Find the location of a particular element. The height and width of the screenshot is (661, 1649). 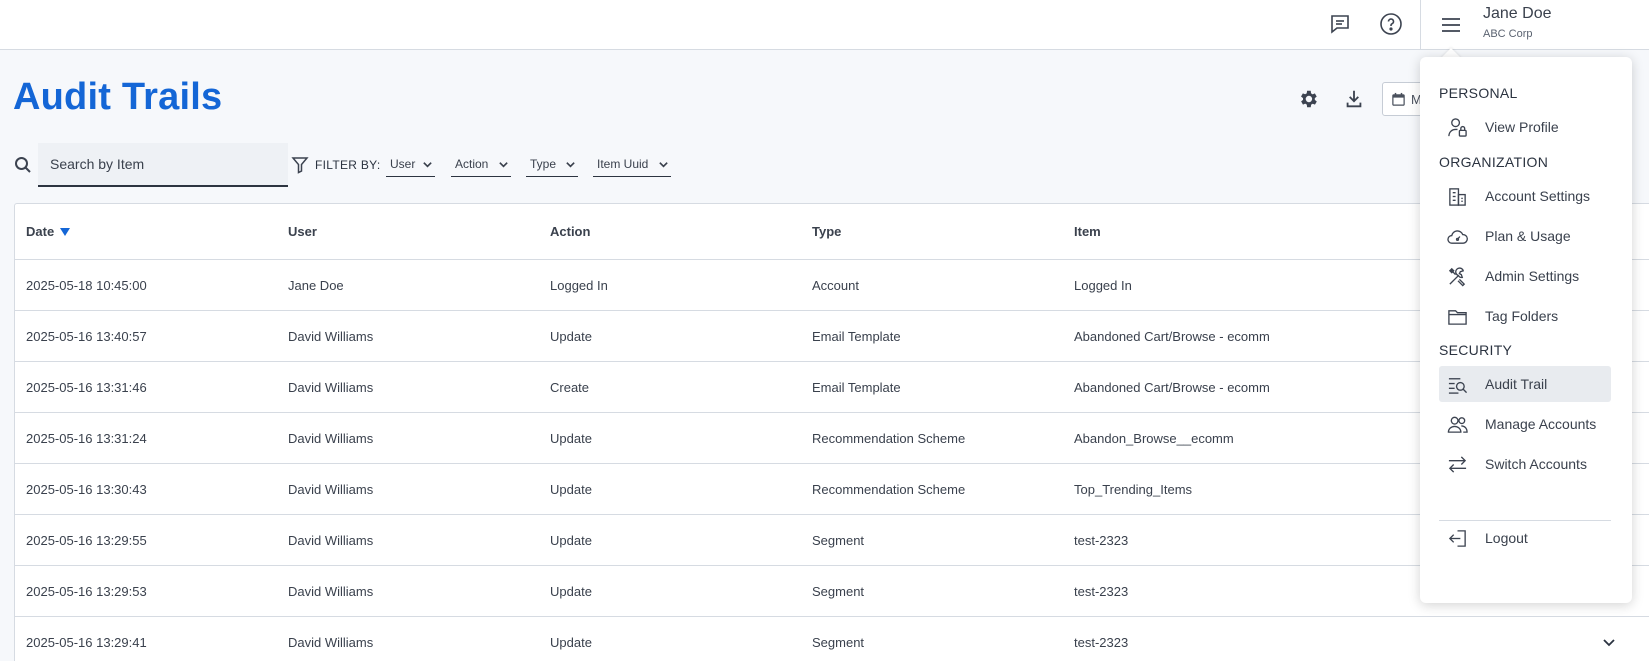

menu-item-view-profile: View Profile is located at coordinates (1525, 127).